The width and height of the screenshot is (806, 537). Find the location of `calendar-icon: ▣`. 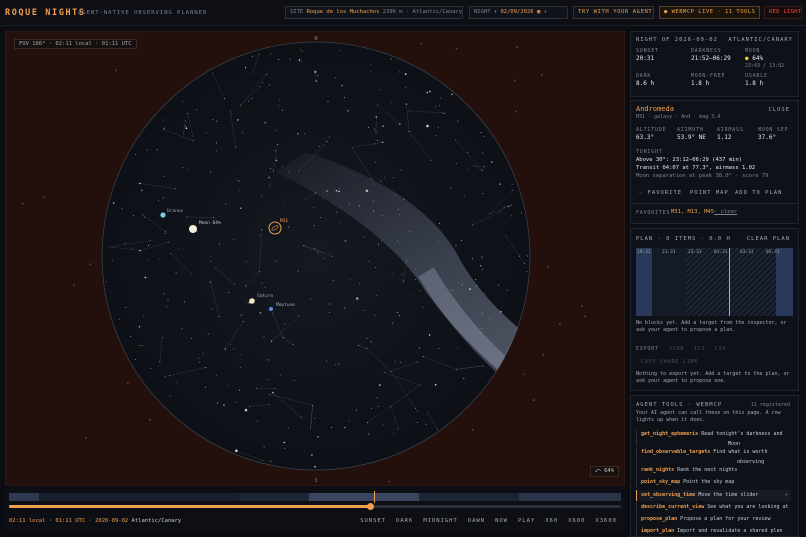

calendar-icon: ▣ is located at coordinates (538, 12).